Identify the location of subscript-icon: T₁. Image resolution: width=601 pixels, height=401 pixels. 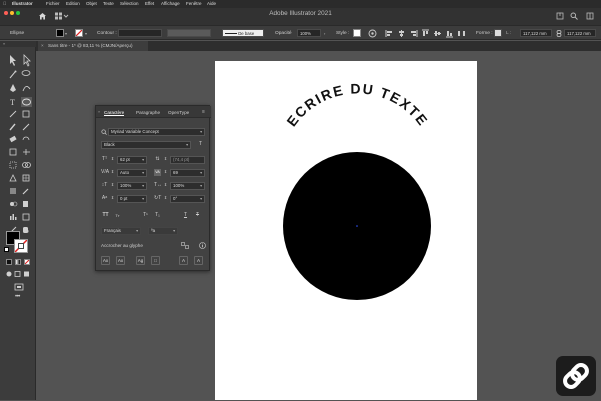
(157, 215).